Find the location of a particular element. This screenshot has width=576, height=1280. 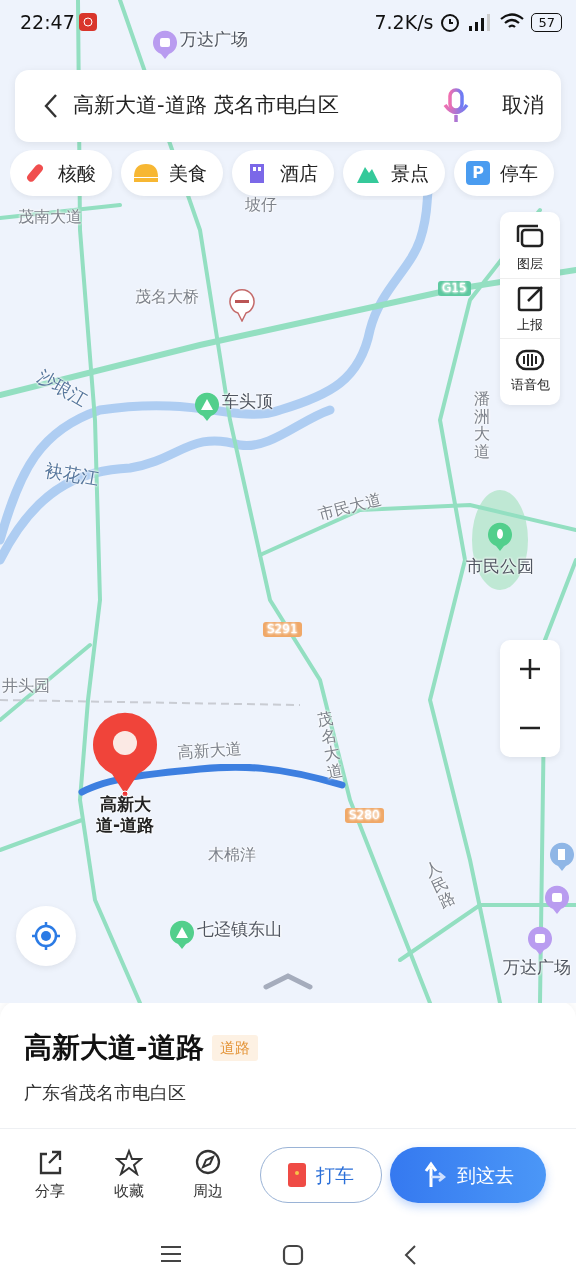

star-icon is located at coordinates (129, 1162).